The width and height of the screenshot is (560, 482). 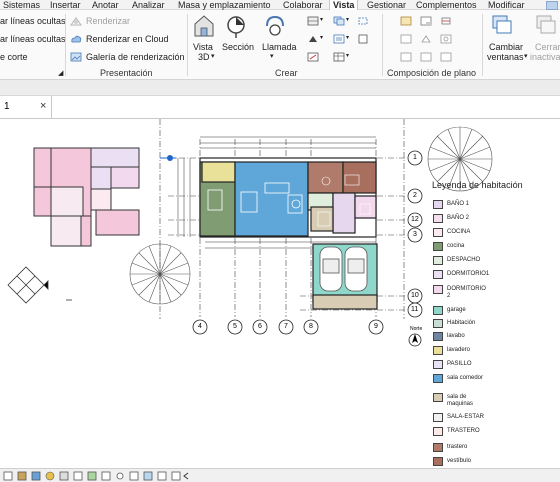 I want to click on view-control-bar, so click(x=280, y=475).